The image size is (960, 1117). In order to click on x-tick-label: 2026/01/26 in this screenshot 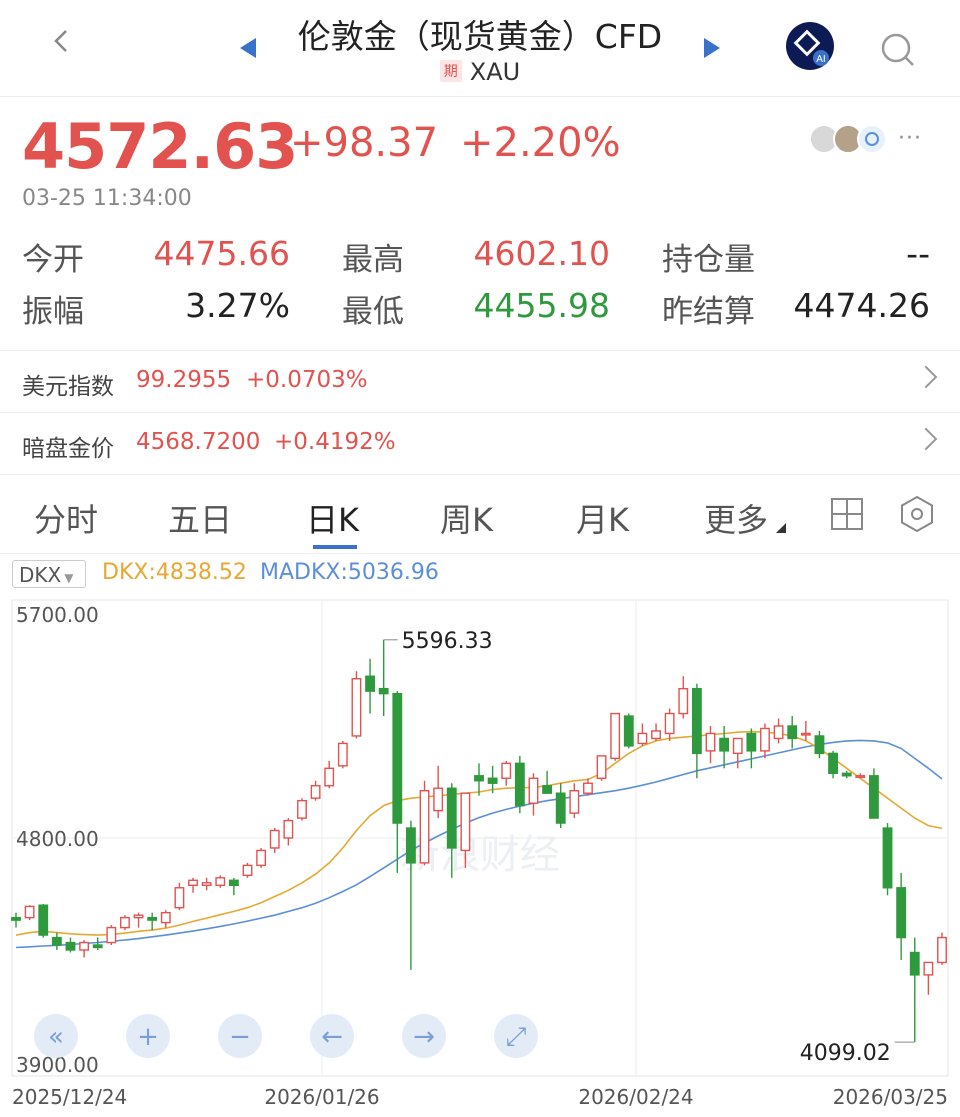, I will do `click(321, 1097)`.